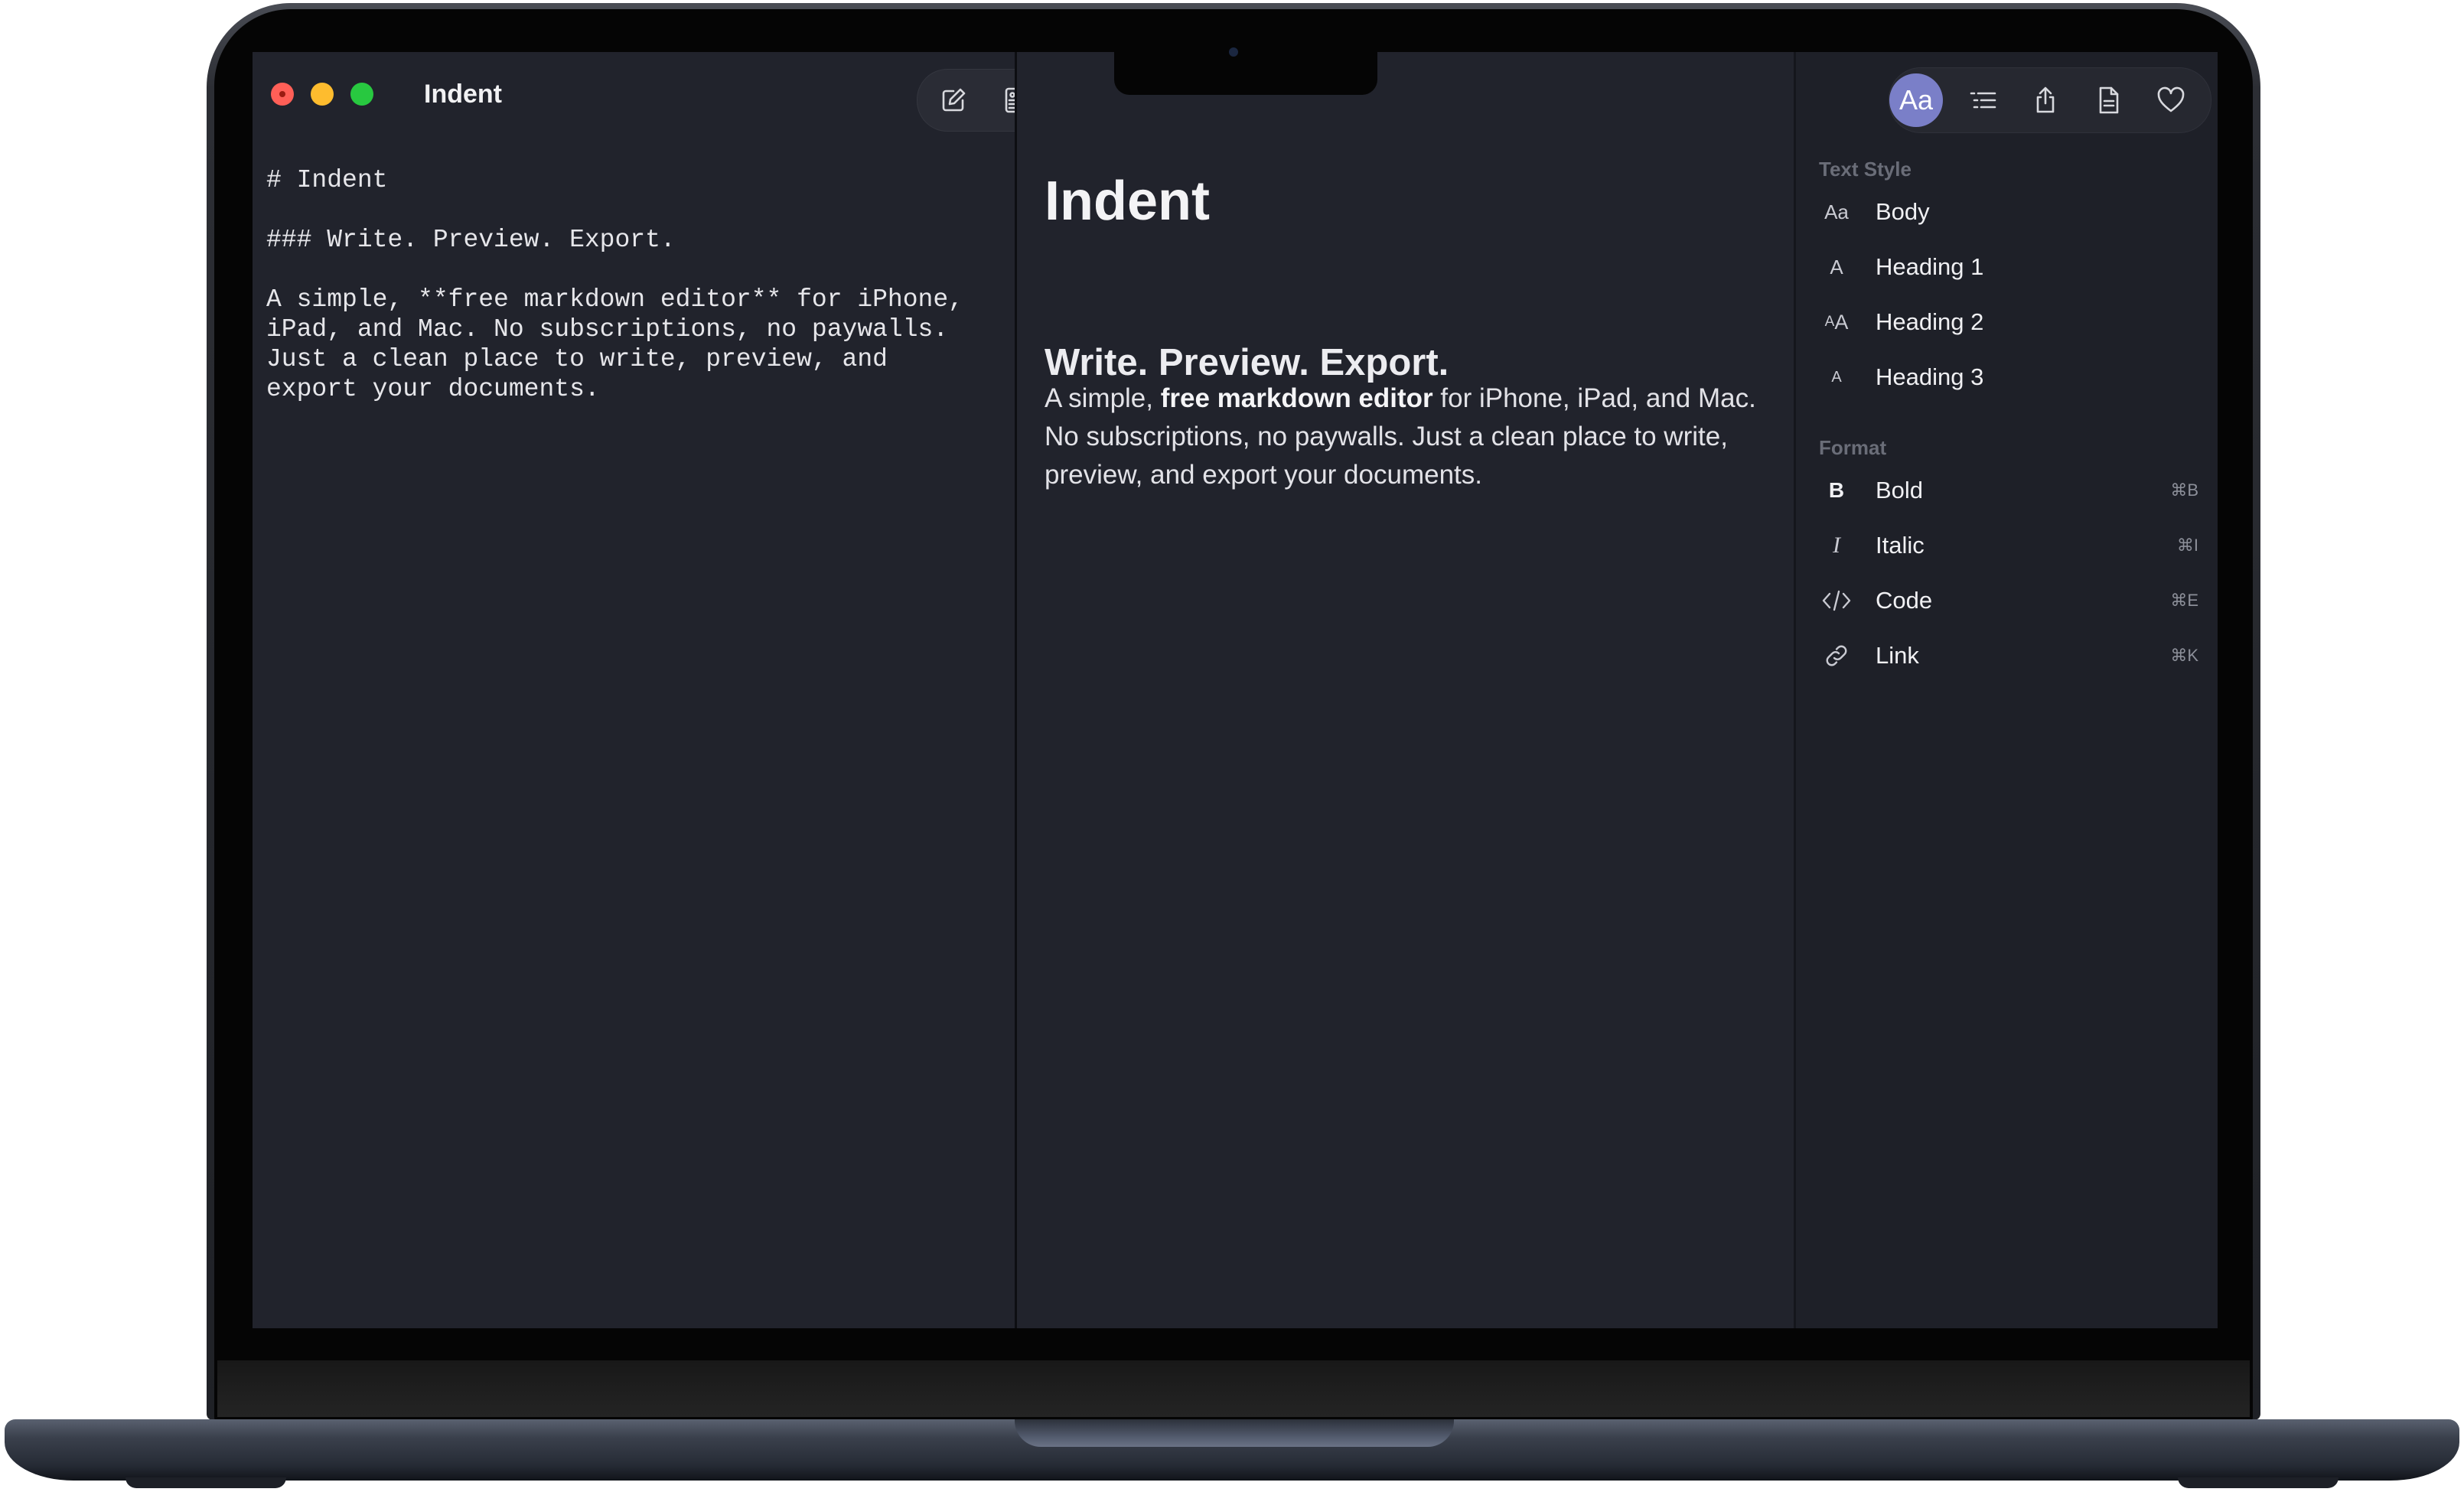 The height and width of the screenshot is (1492, 2464). What do you see at coordinates (1233, 1388) in the screenshot?
I see `screen-chin` at bounding box center [1233, 1388].